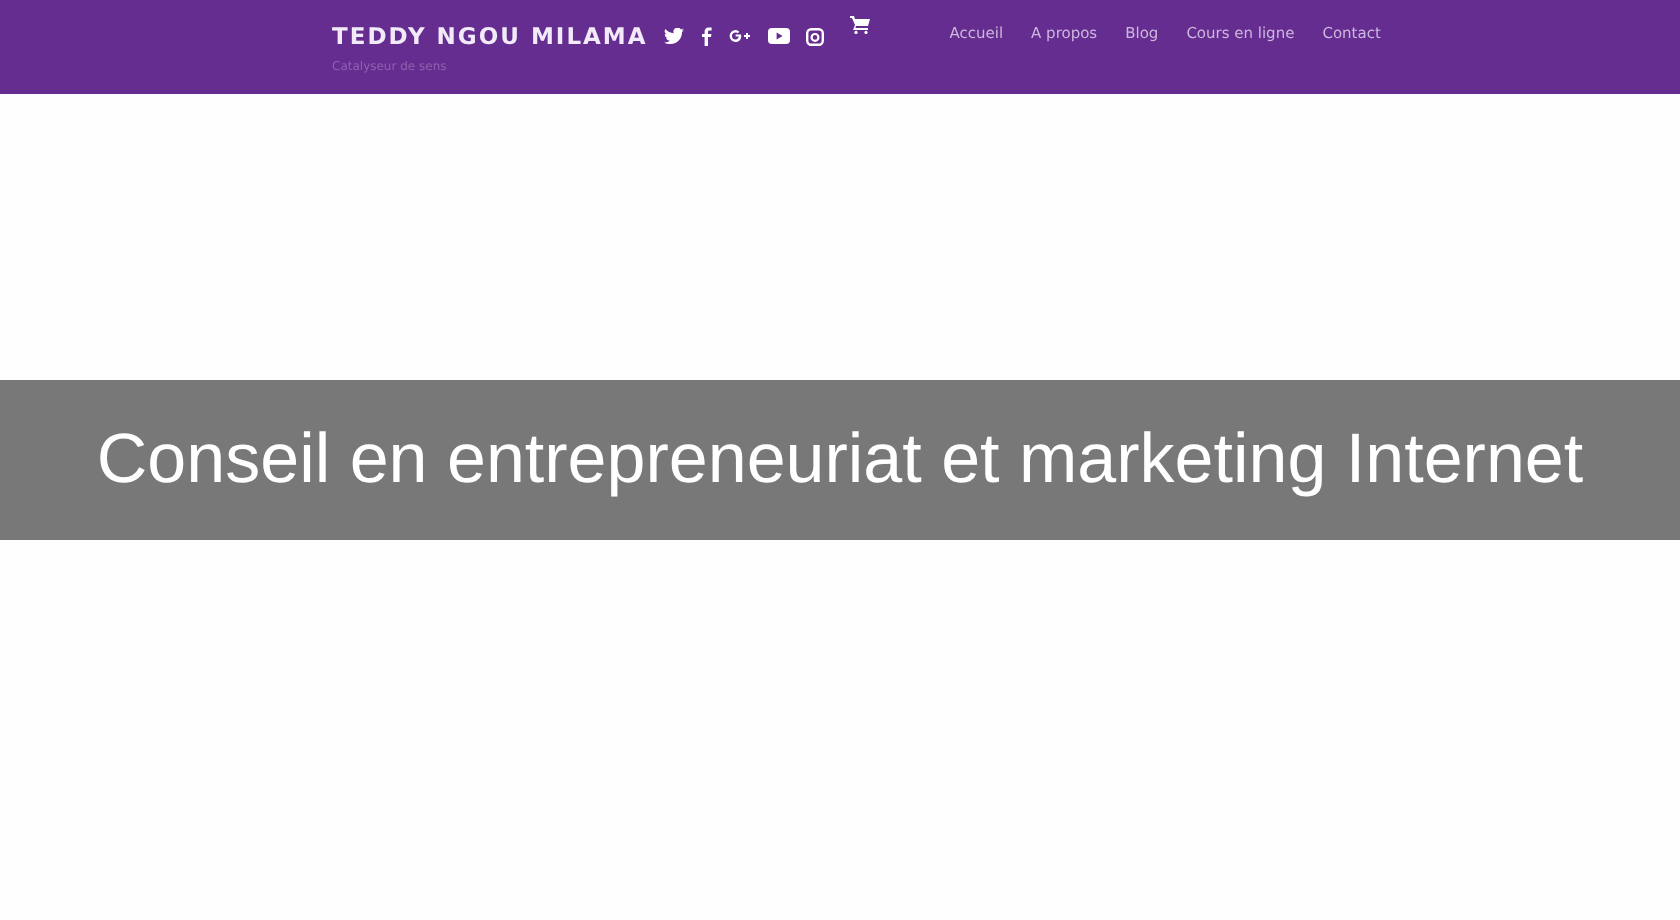 Image resolution: width=1680 pixels, height=920 pixels. What do you see at coordinates (705, 36) in the screenshot?
I see `facebook-icon` at bounding box center [705, 36].